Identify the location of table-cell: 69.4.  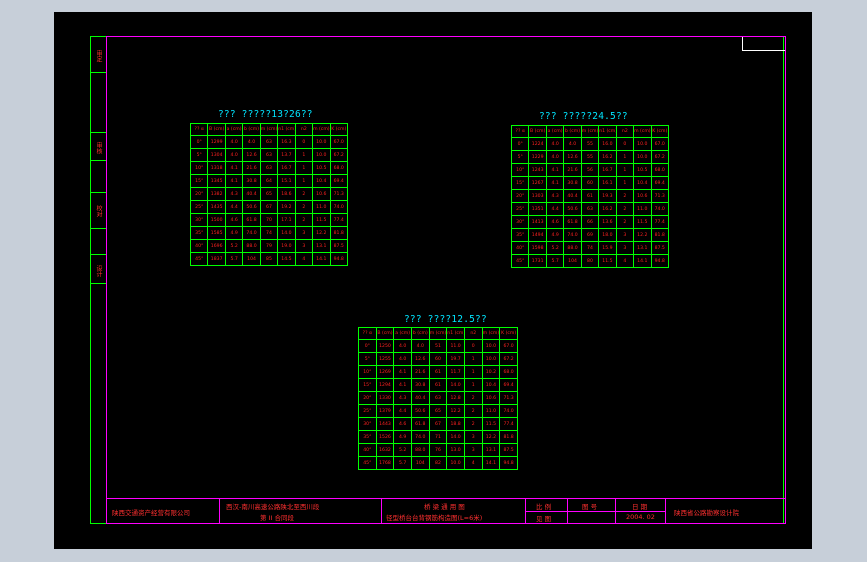
(338, 181).